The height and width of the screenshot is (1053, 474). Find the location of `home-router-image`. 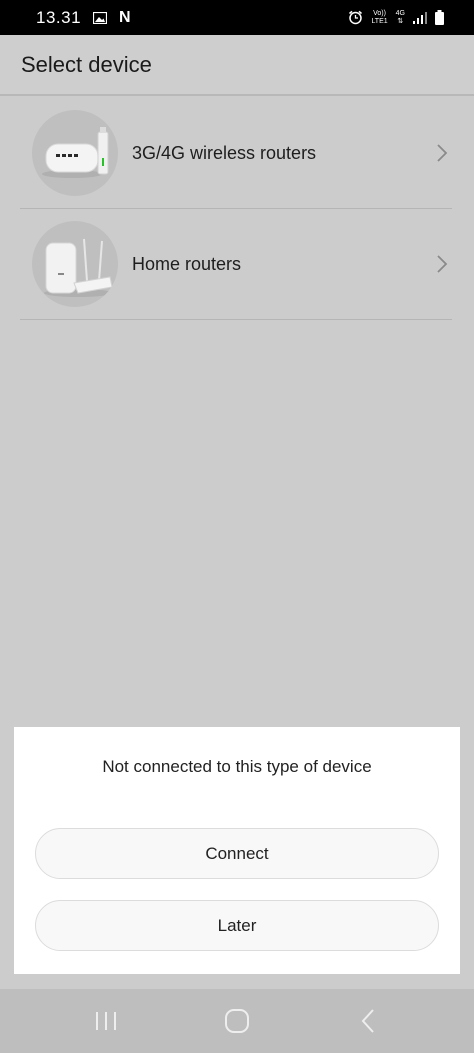

home-router-image is located at coordinates (75, 264).